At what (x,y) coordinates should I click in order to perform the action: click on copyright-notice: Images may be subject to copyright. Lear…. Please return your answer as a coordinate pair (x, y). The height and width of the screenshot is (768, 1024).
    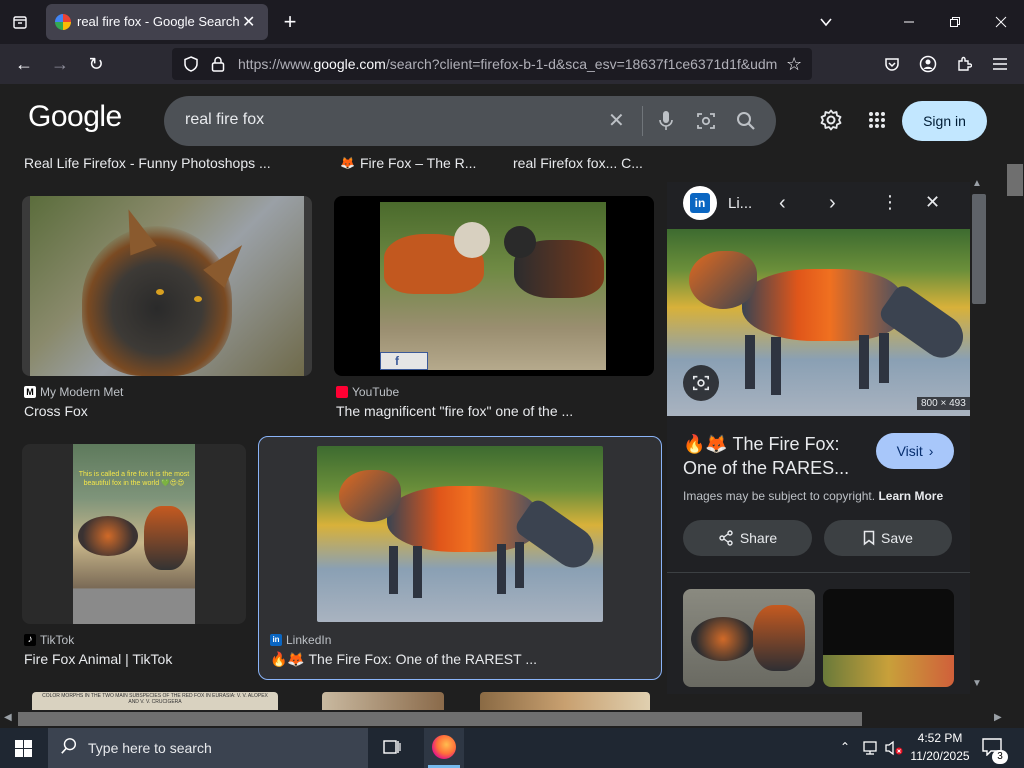
    Looking at the image, I should click on (813, 496).